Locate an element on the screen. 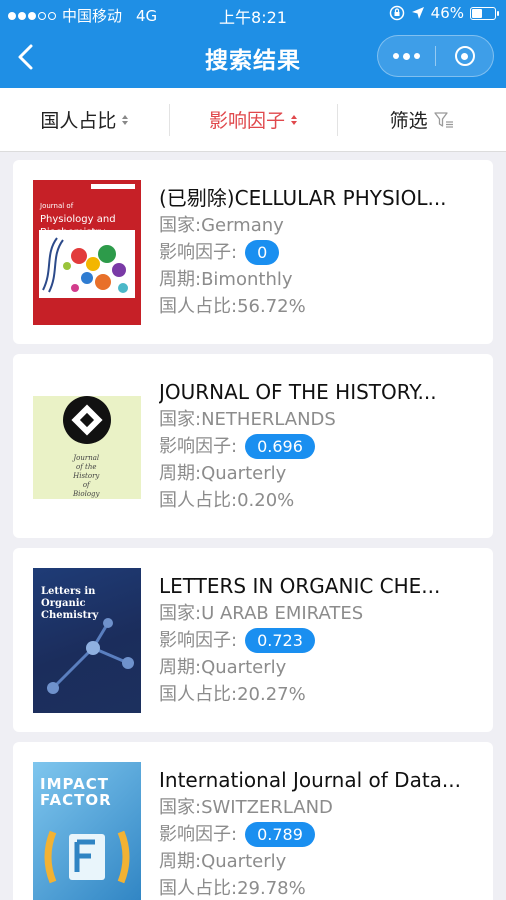 The height and width of the screenshot is (900, 506). ratio-value: 20.27% is located at coordinates (271, 694).